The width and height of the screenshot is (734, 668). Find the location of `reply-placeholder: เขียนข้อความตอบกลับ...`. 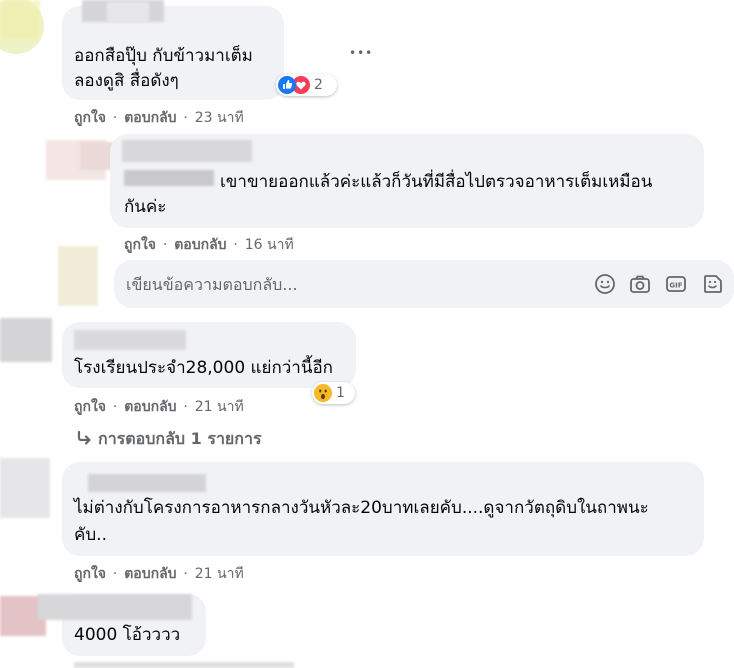

reply-placeholder: เขียนข้อความตอบกลับ... is located at coordinates (212, 284).